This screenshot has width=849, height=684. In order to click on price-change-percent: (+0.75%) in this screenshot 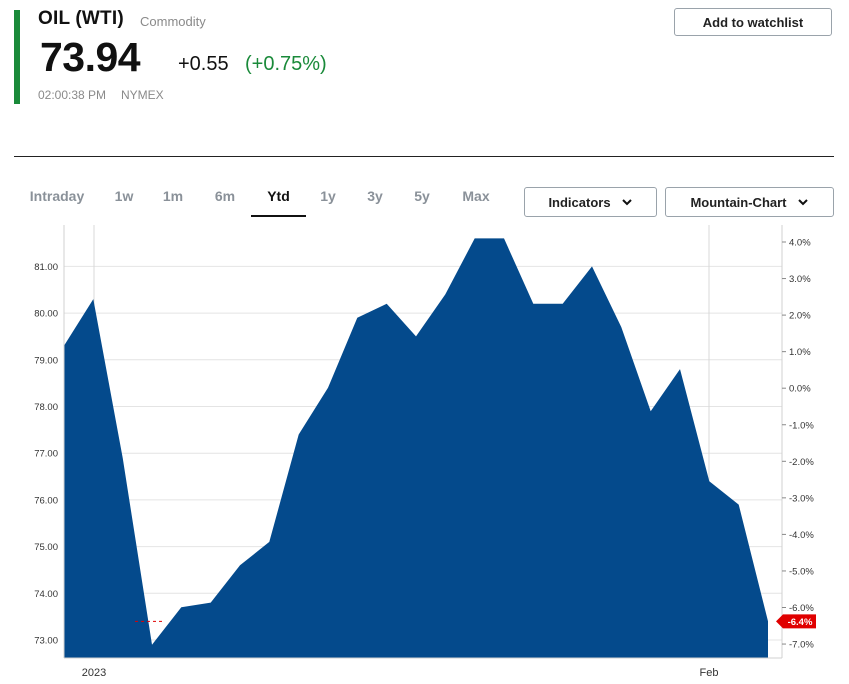, I will do `click(286, 64)`.